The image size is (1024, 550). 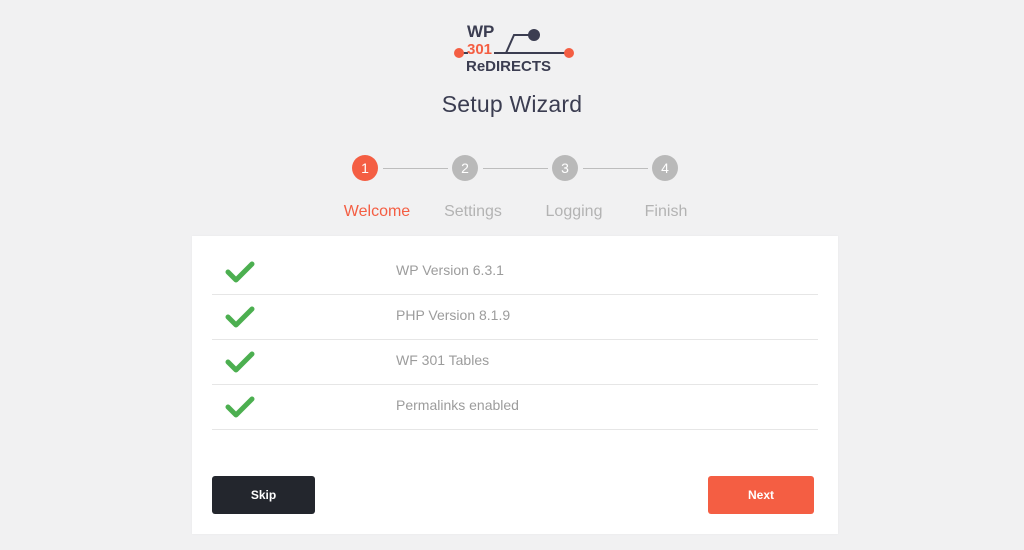 I want to click on check-row-wp-version: WP Version 6.3.1, so click(x=515, y=272).